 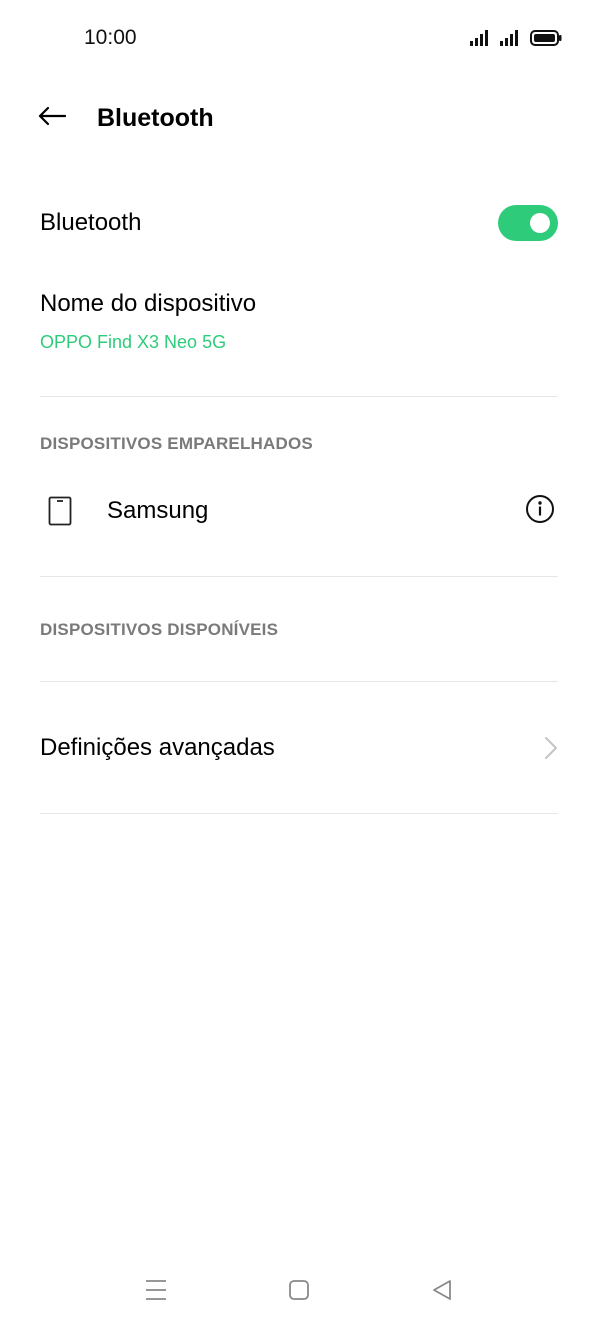 I want to click on battery-icon, so click(x=546, y=38).